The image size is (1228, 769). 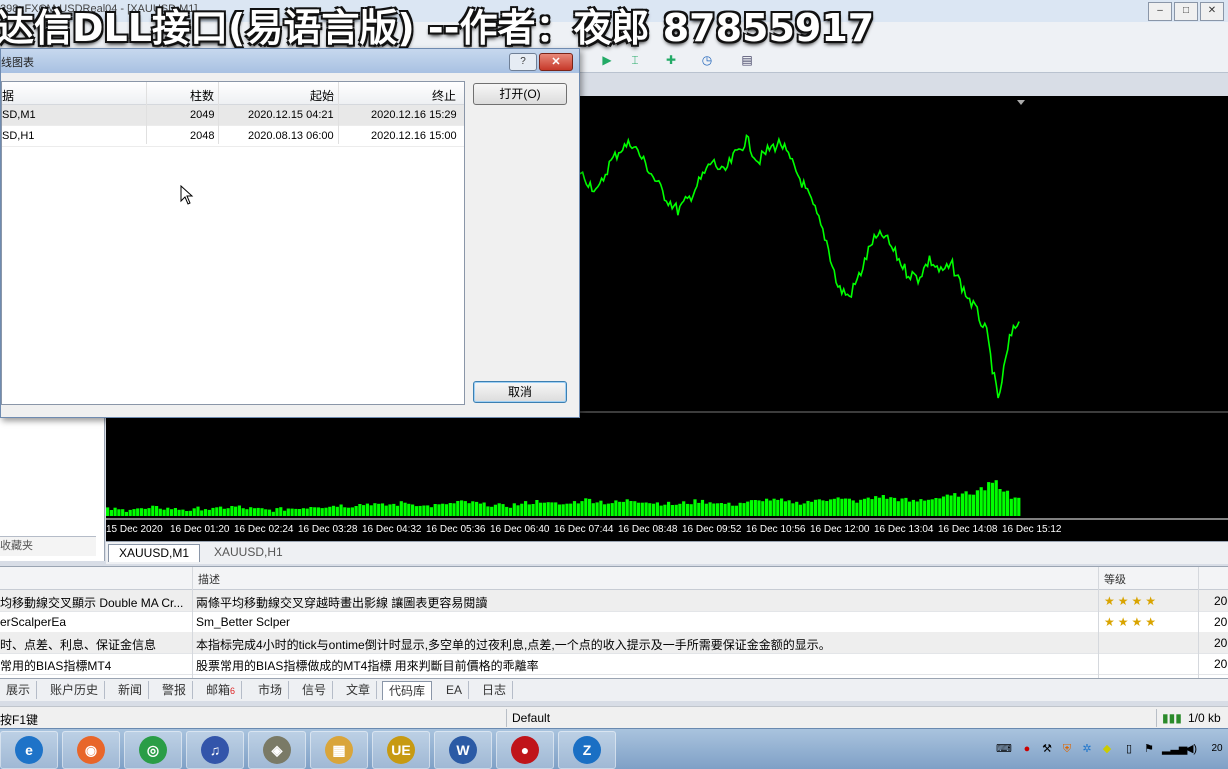 What do you see at coordinates (1149, 749) in the screenshot?
I see `flag-tray-icon: ⚑` at bounding box center [1149, 749].